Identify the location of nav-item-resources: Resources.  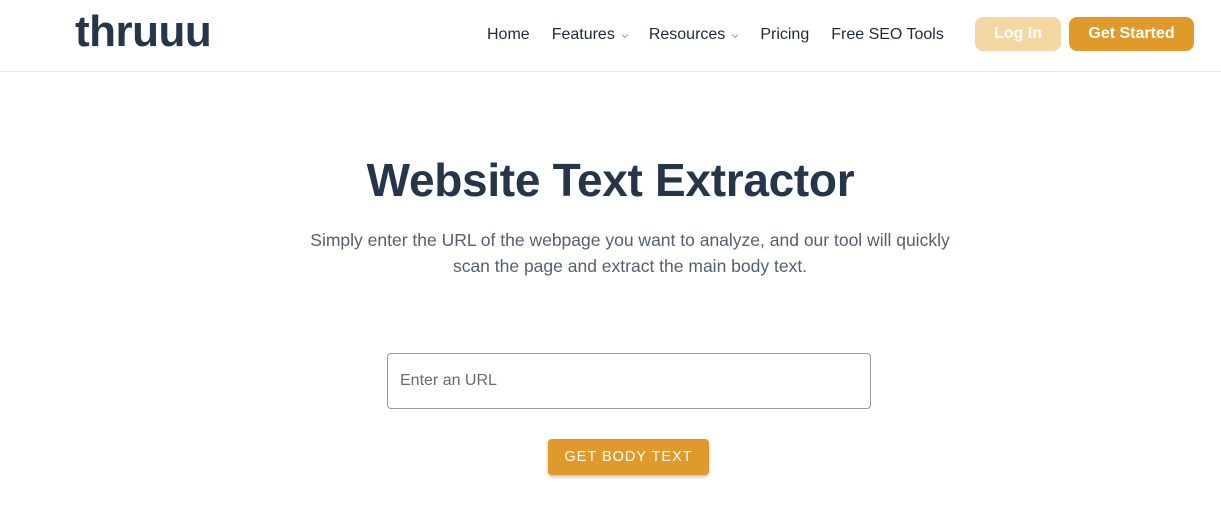
(694, 35).